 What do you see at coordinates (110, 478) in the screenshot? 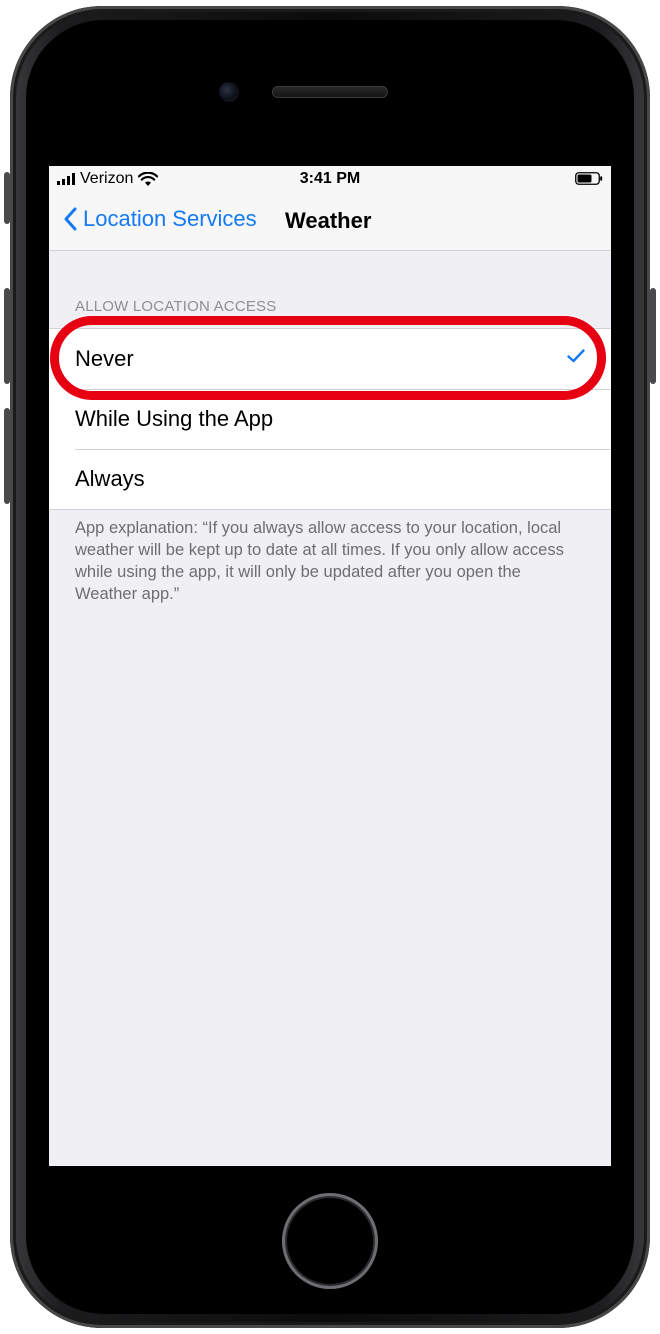
I see `option-label: Always` at bounding box center [110, 478].